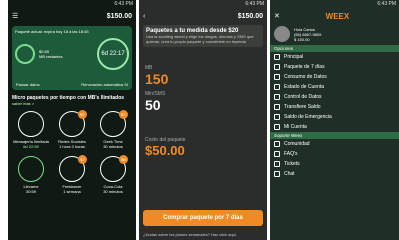  What do you see at coordinates (334, 135) in the screenshot?
I see `section-support: Soporte Weex` at bounding box center [334, 135].